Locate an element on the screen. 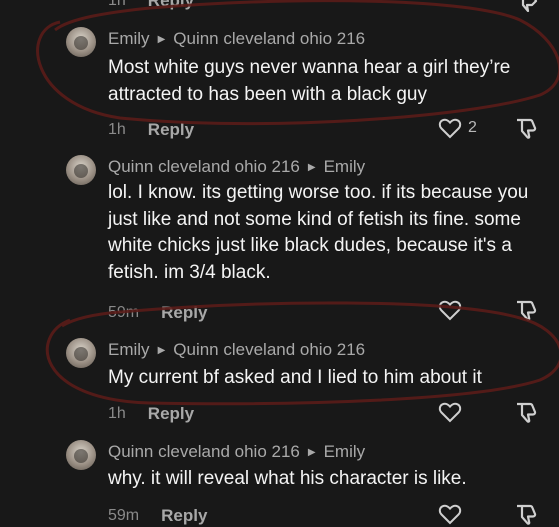  like-control: 2 is located at coordinates (457, 128).